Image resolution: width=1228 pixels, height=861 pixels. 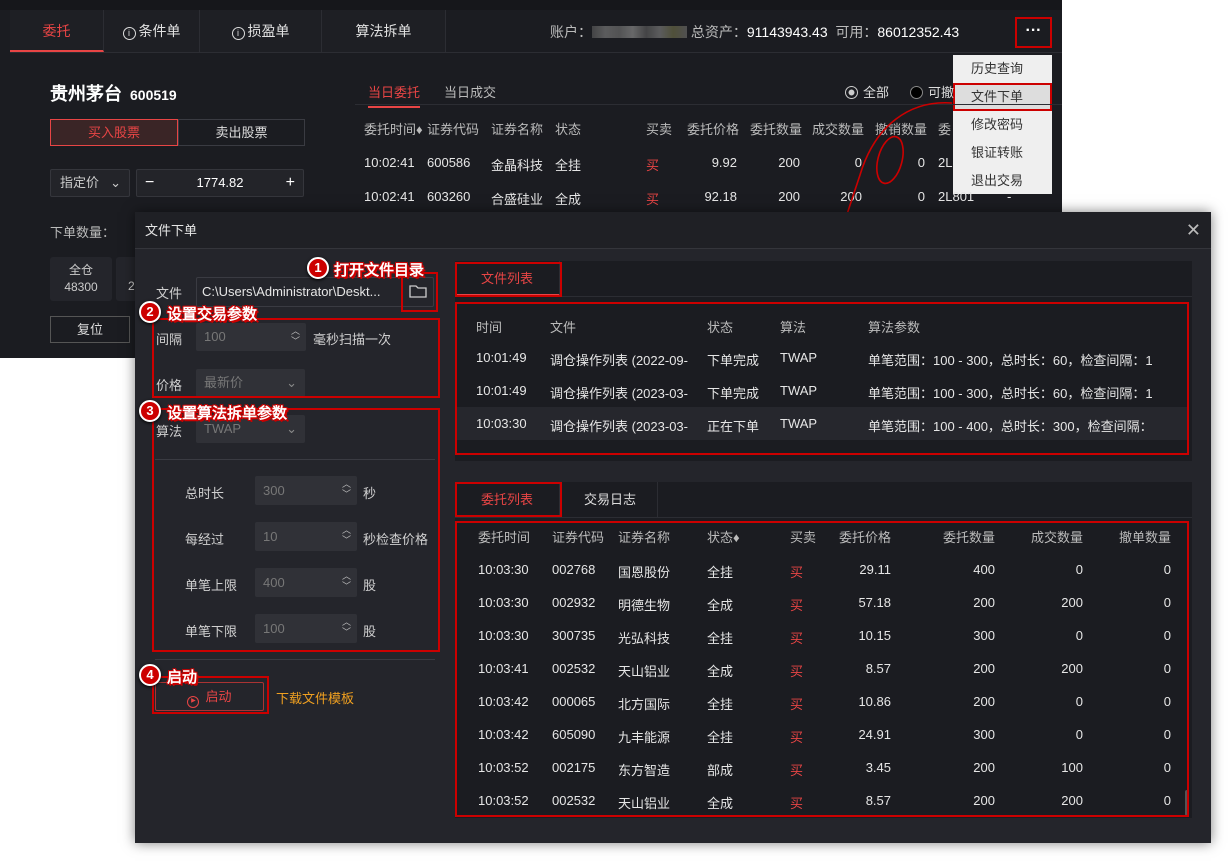 What do you see at coordinates (875, 569) in the screenshot?
I see `order-row-cell: 29.11` at bounding box center [875, 569].